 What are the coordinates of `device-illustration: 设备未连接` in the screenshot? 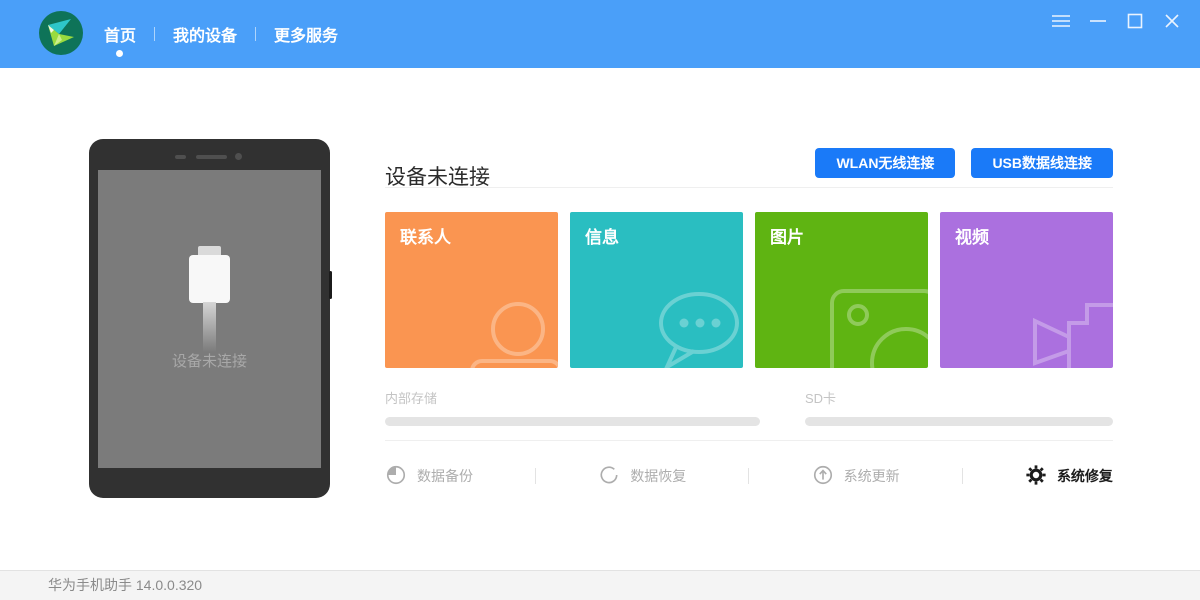 It's located at (210, 318).